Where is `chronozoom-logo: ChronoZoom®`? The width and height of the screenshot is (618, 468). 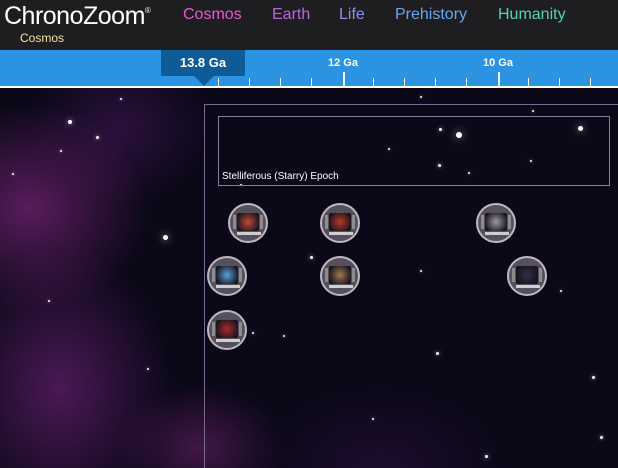
chronozoom-logo: ChronoZoom® is located at coordinates (77, 16).